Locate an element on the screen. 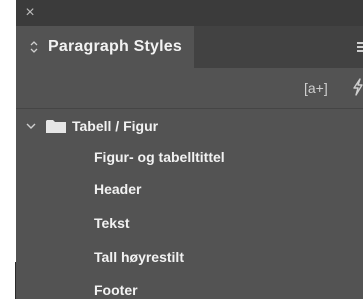 The image size is (363, 305). toolbar-divider is located at coordinates (189, 108).